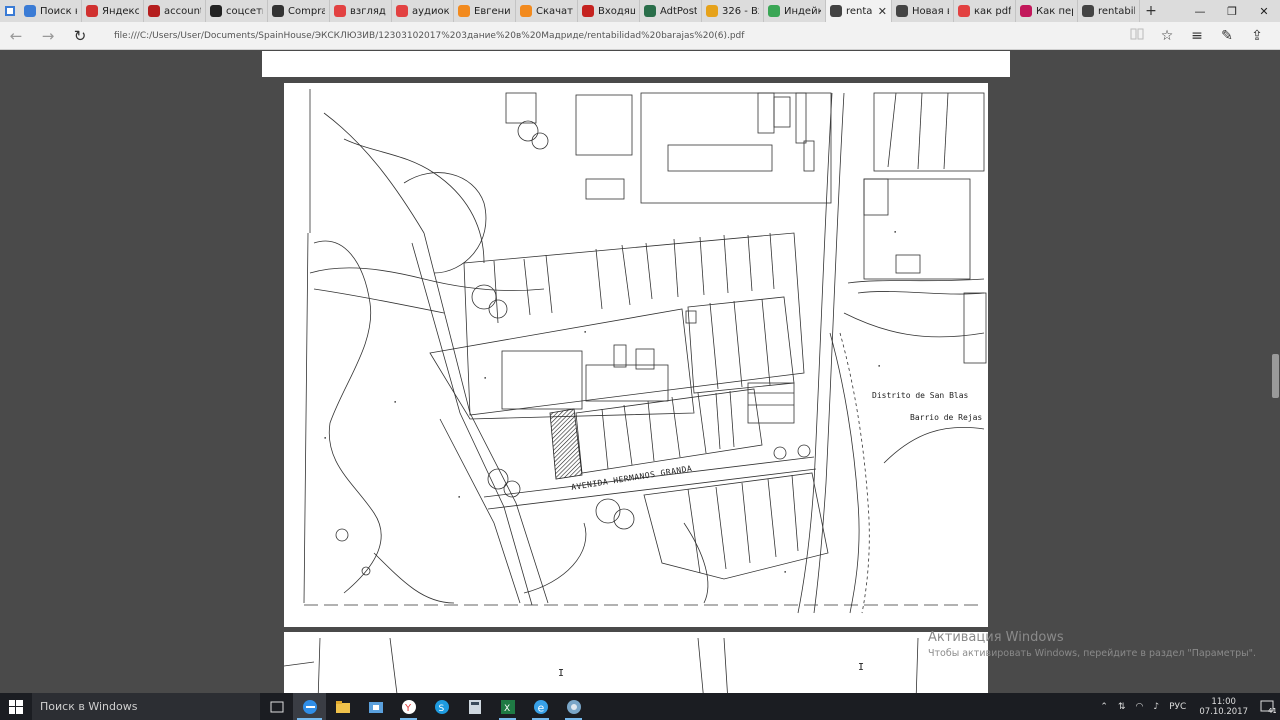 The image size is (1280, 720). I want to click on edge-taskbar-icon, so click(309, 706).